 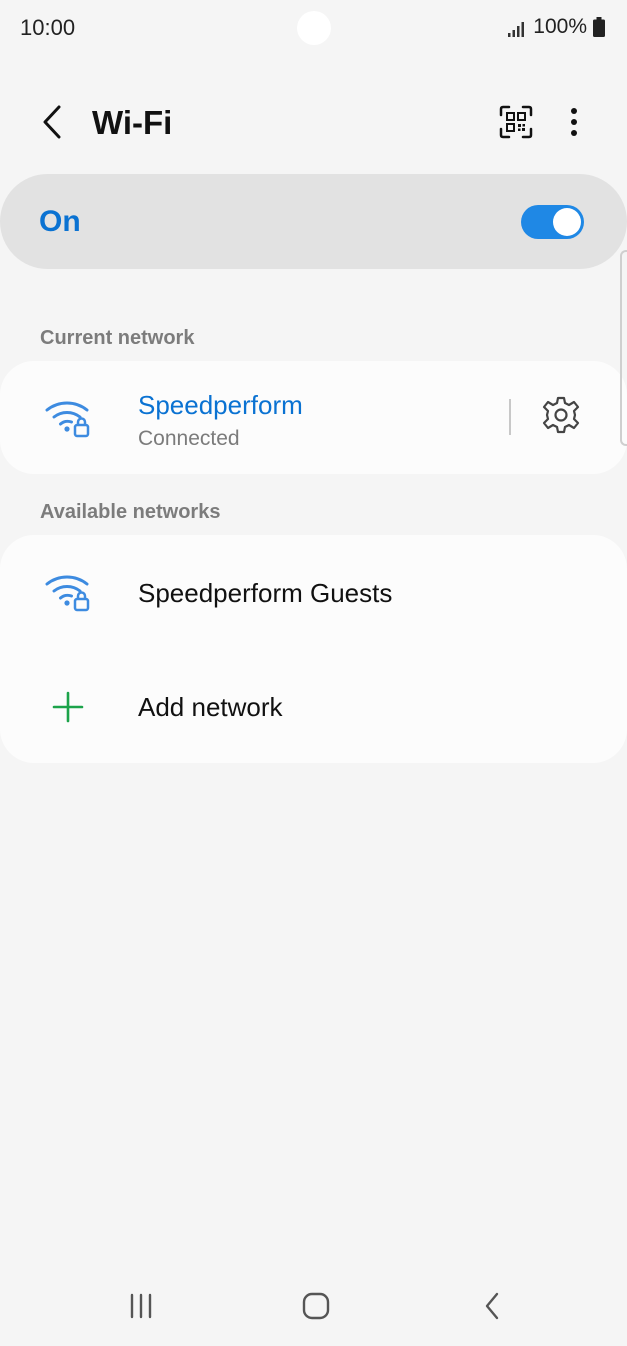 I want to click on nav-back-button, so click(x=492, y=1308).